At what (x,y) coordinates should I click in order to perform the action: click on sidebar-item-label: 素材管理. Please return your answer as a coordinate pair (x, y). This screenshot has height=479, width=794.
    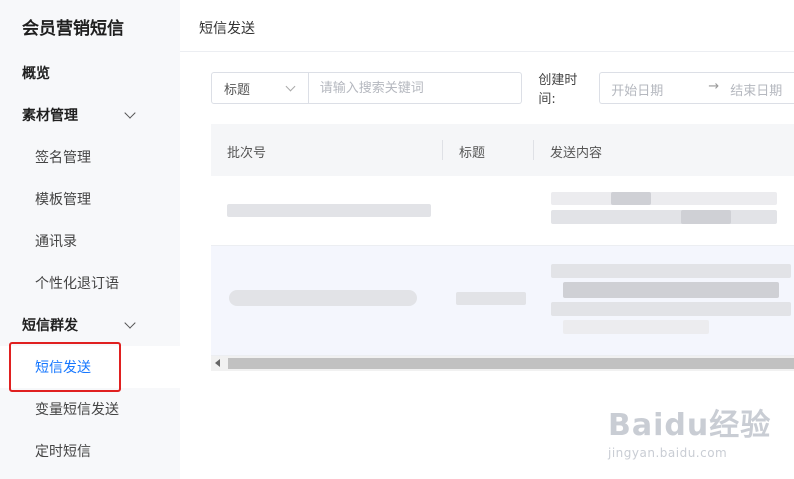
    Looking at the image, I should click on (50, 116).